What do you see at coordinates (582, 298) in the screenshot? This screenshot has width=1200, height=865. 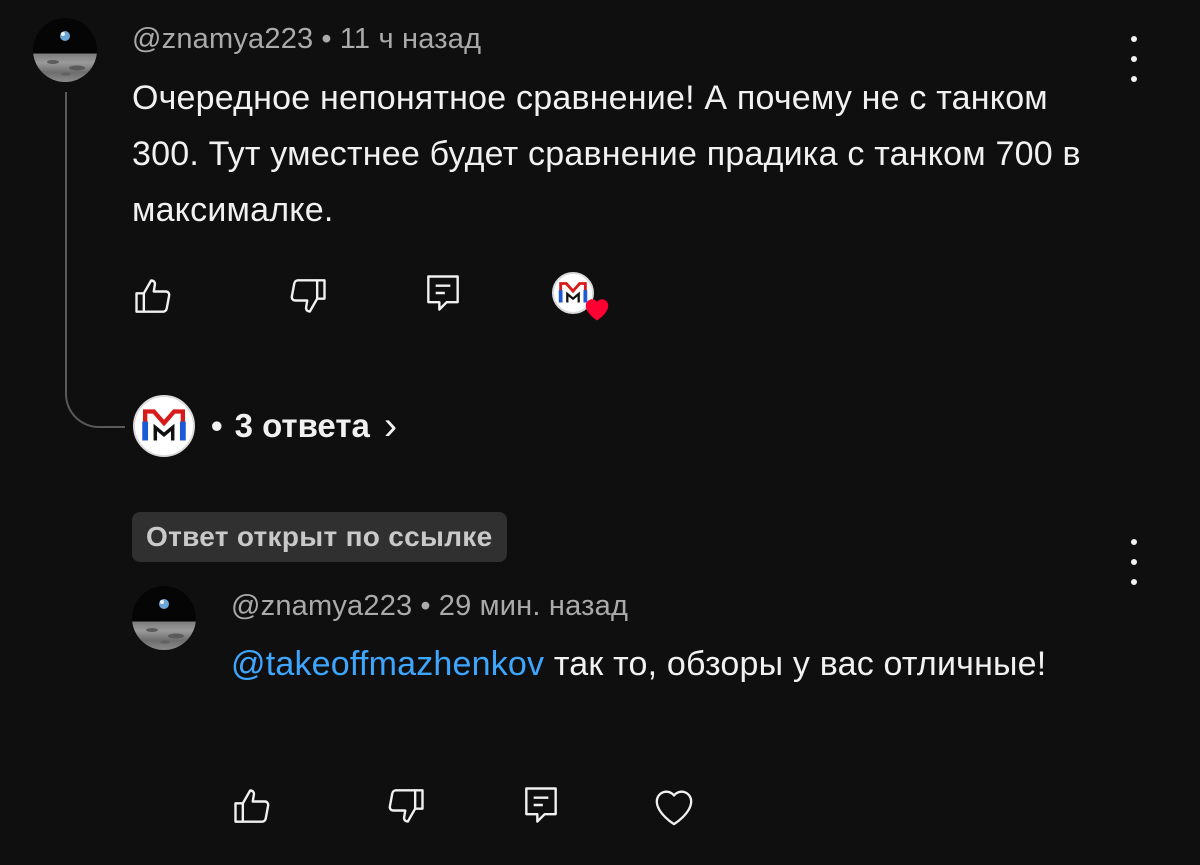 I see `creator-heart` at bounding box center [582, 298].